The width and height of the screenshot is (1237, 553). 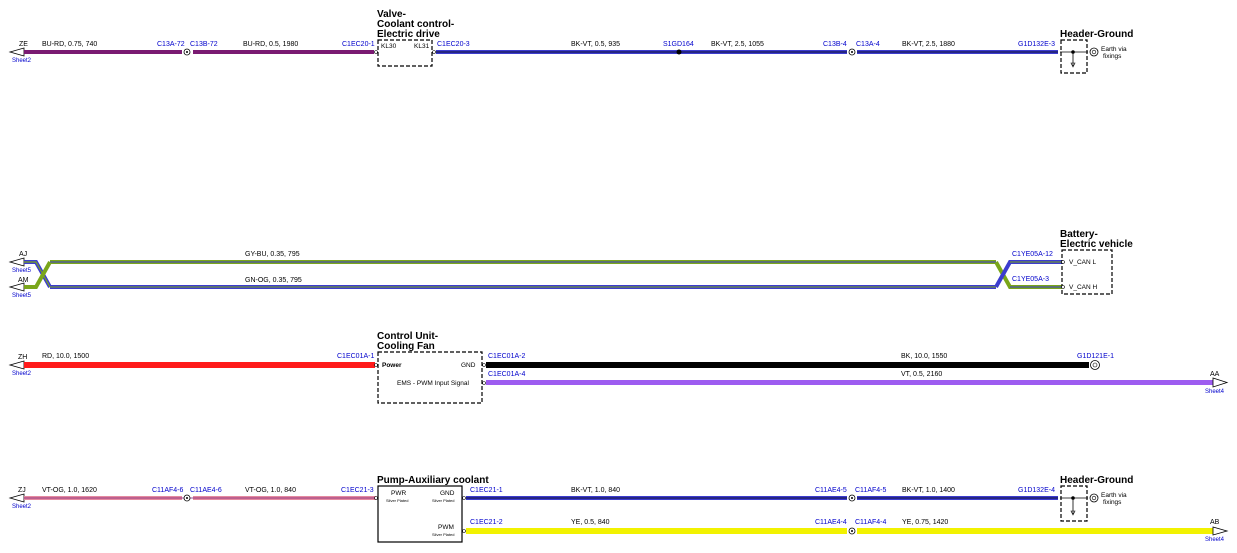 What do you see at coordinates (433, 480) in the screenshot?
I see `component-title: Pump-Auxiliary coolant` at bounding box center [433, 480].